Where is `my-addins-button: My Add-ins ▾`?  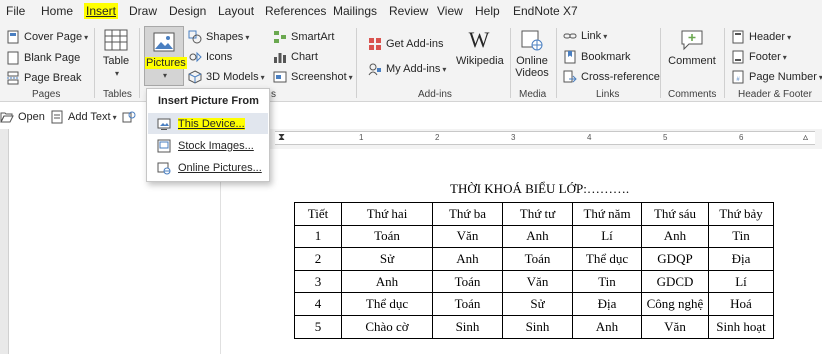
my-addins-button: My Add-ins ▾ is located at coordinates (407, 69).